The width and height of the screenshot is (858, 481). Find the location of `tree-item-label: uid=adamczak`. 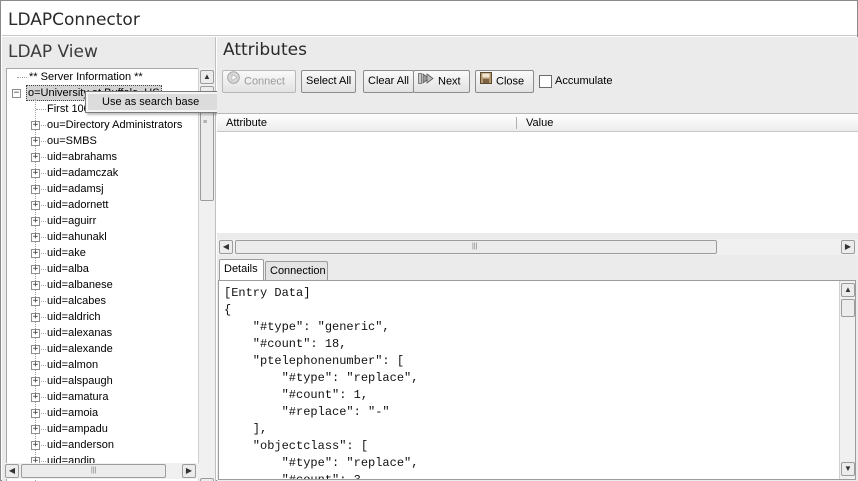

tree-item-label: uid=adamczak is located at coordinates (83, 173).